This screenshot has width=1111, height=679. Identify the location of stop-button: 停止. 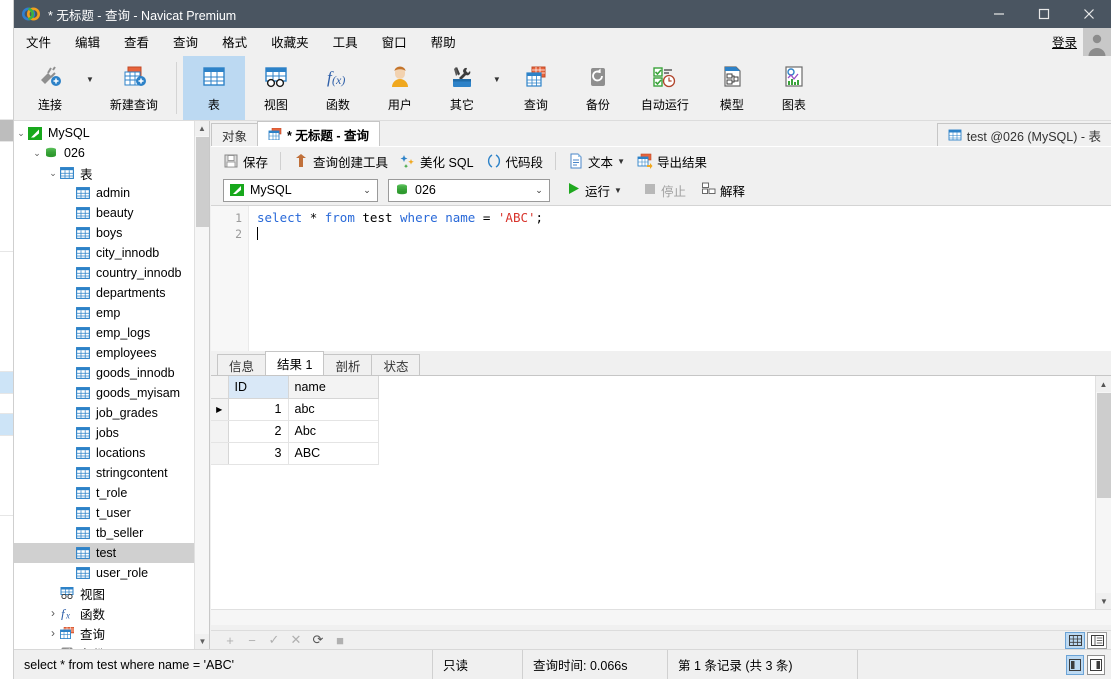
(665, 190).